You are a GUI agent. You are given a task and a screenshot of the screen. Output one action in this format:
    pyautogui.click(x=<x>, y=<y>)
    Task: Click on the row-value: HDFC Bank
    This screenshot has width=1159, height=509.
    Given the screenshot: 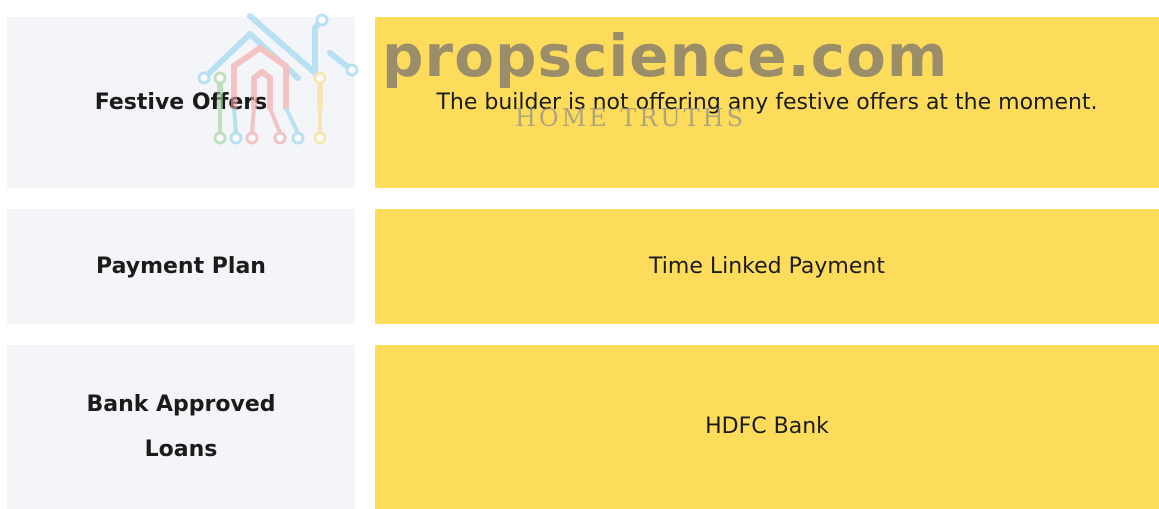 What is the action you would take?
    pyautogui.click(x=767, y=426)
    